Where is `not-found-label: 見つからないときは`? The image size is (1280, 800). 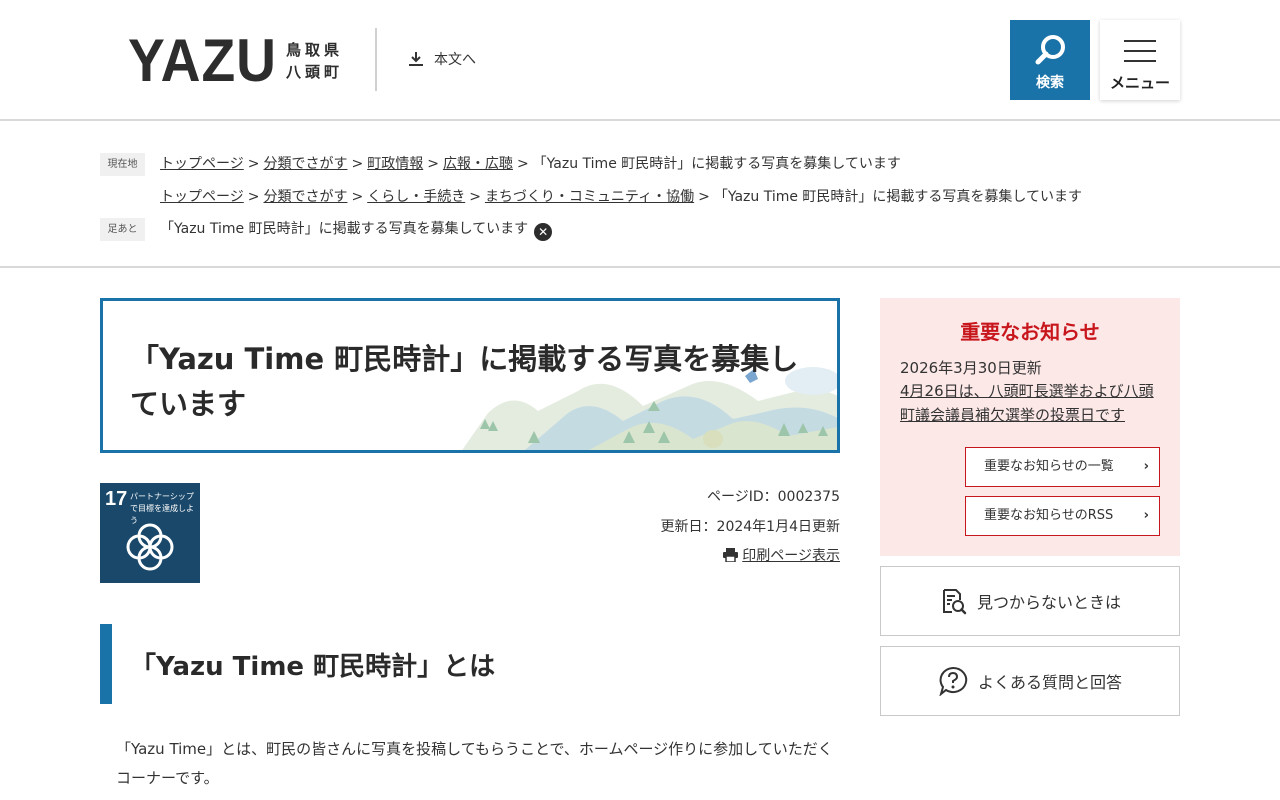 not-found-label: 見つからないときは is located at coordinates (1048, 602).